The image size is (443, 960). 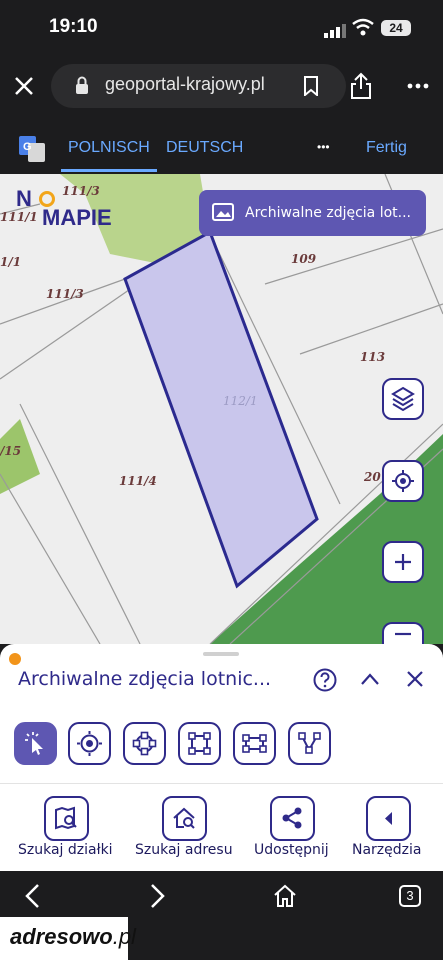 I want to click on watermark-suffix: .pl, so click(x=124, y=936).